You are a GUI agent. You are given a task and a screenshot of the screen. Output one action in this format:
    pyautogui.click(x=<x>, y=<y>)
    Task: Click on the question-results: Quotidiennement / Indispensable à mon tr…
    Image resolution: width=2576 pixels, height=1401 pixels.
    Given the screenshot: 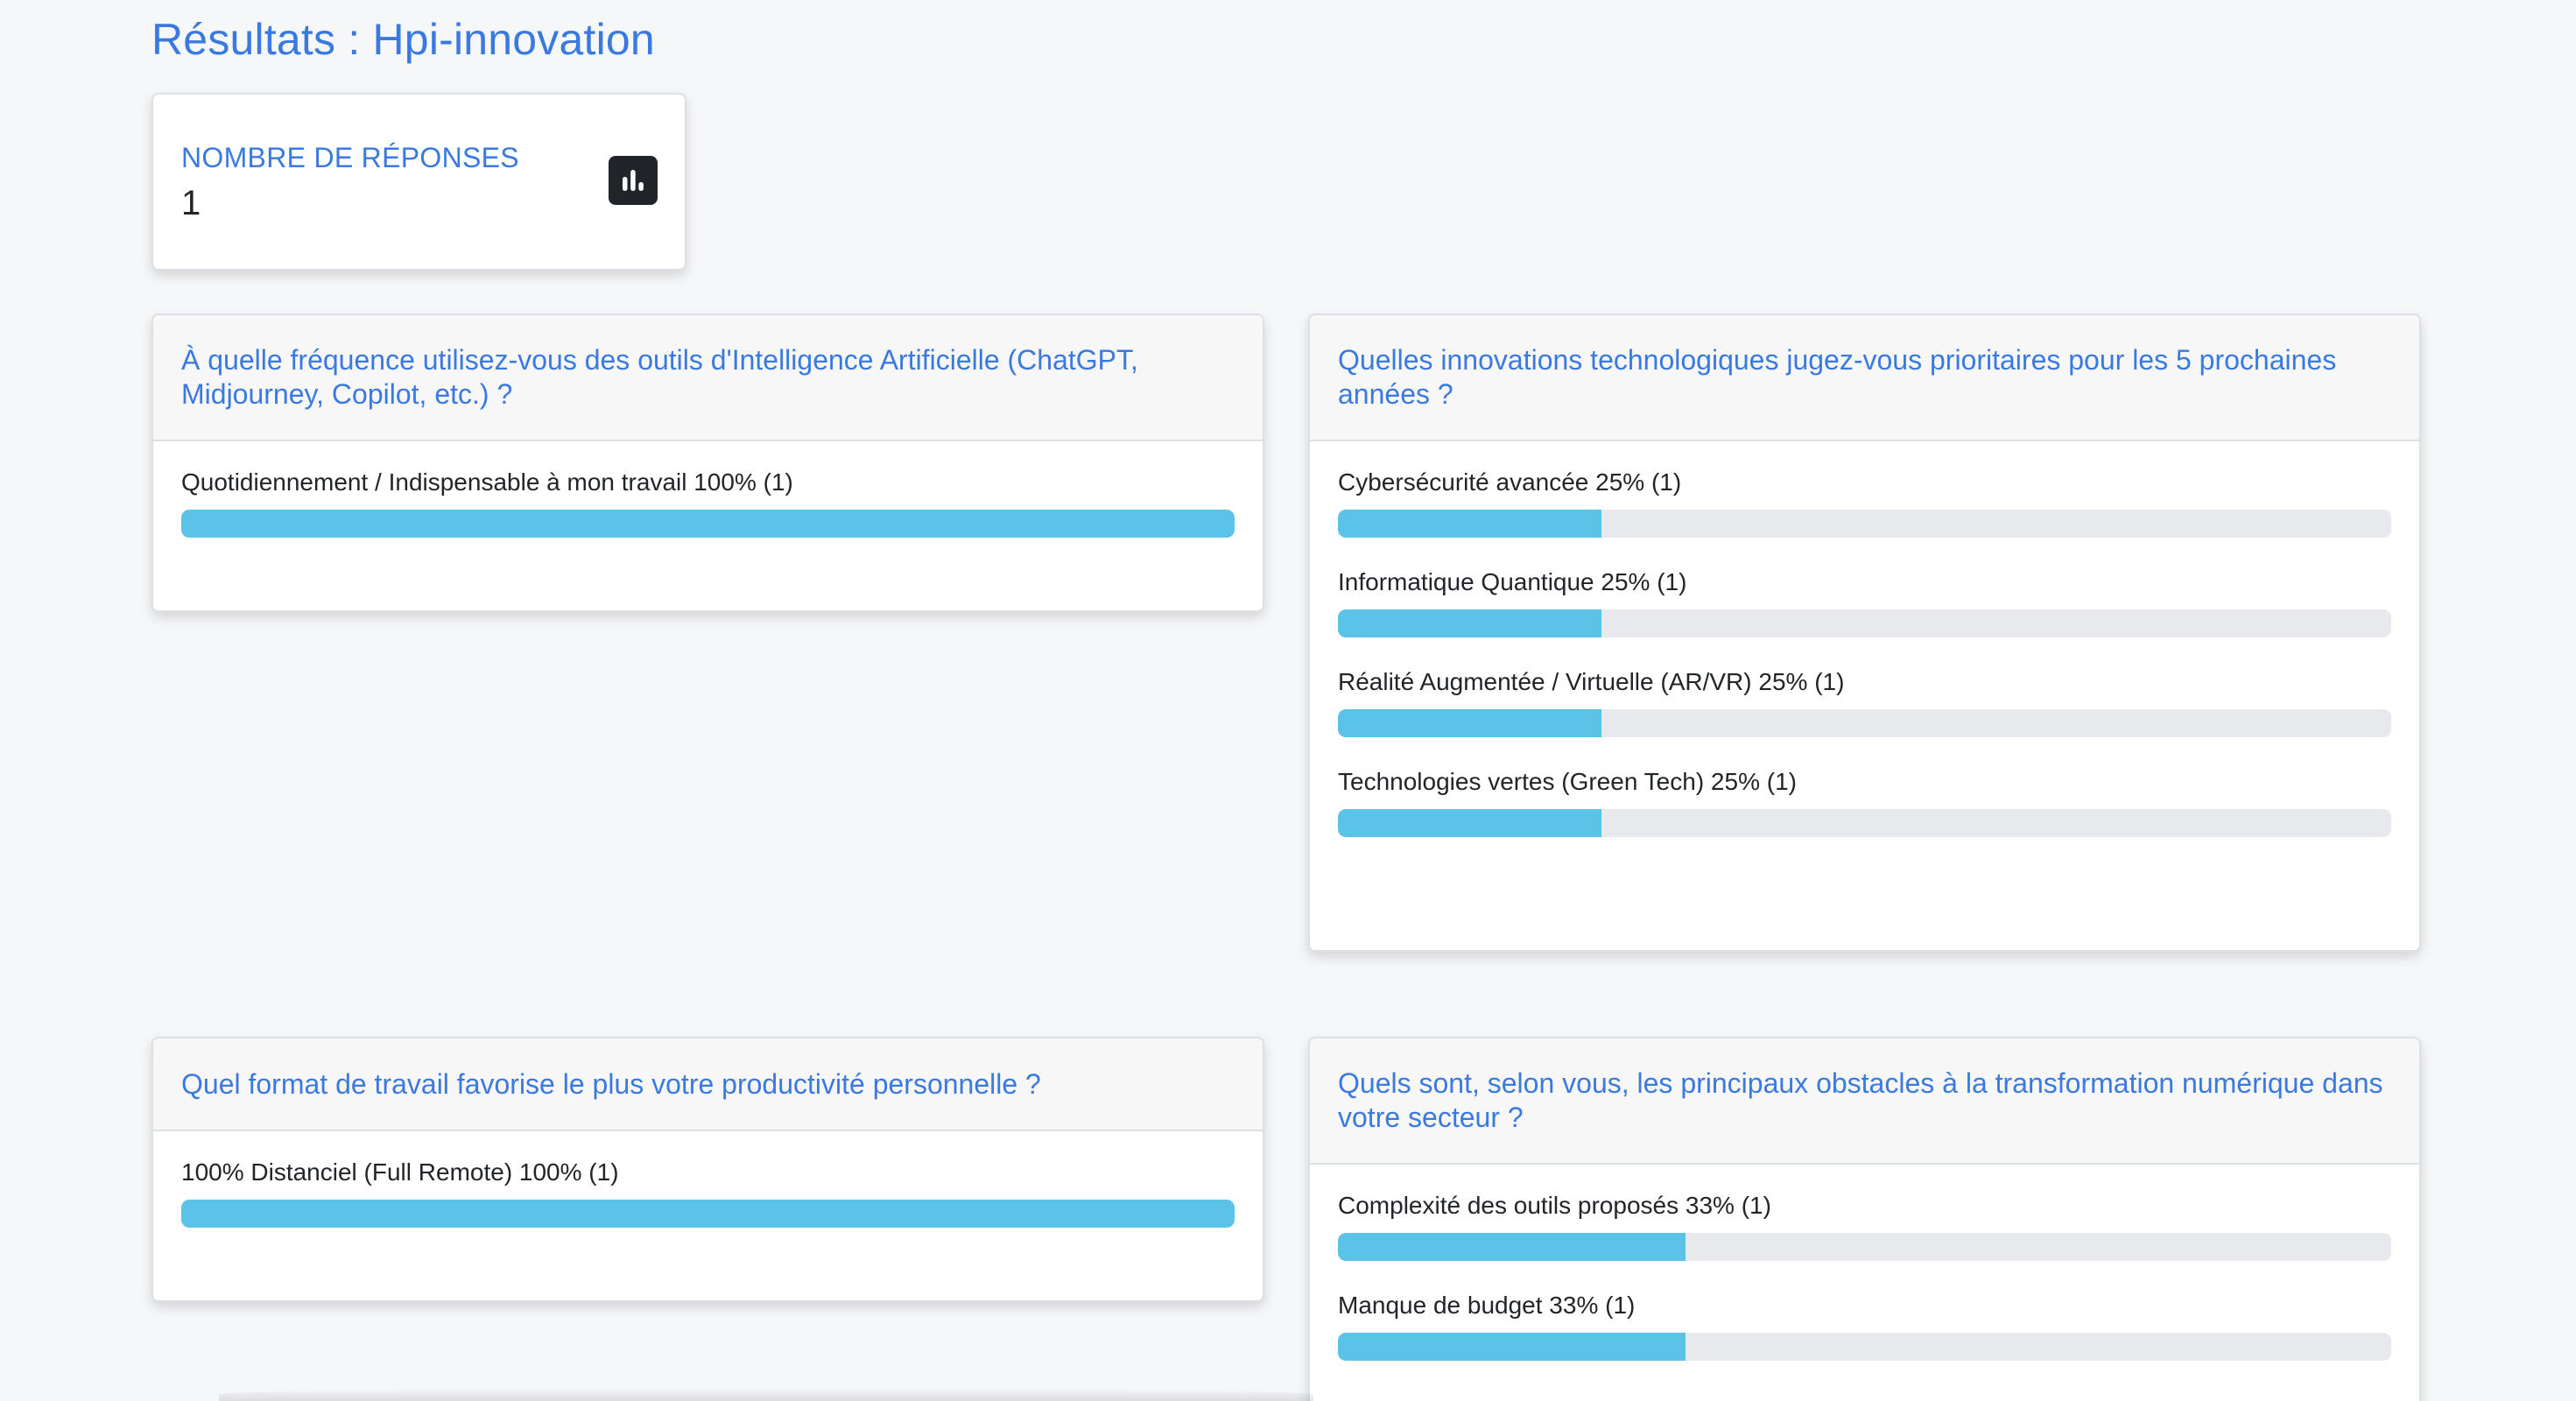 What is the action you would take?
    pyautogui.click(x=708, y=490)
    